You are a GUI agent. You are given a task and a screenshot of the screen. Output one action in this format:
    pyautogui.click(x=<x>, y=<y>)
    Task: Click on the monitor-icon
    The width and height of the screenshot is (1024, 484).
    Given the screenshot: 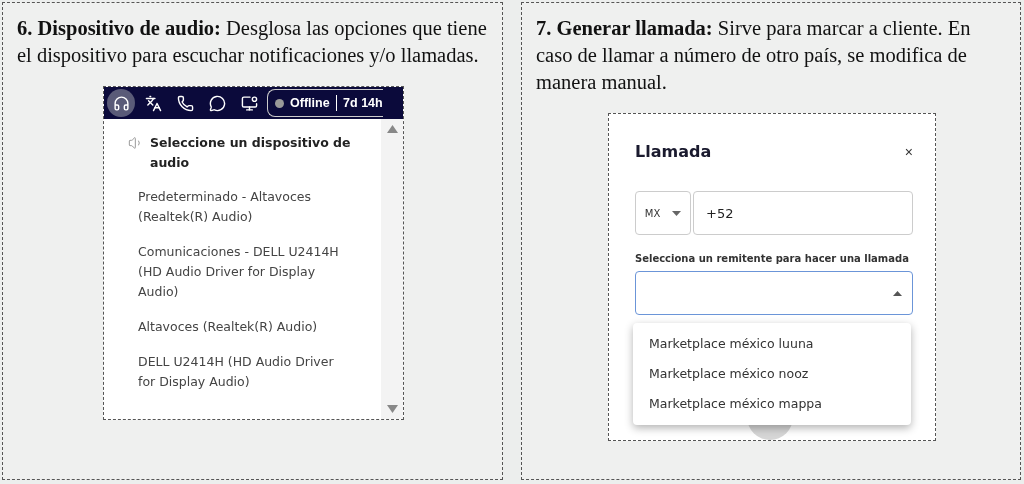 What is the action you would take?
    pyautogui.click(x=249, y=103)
    